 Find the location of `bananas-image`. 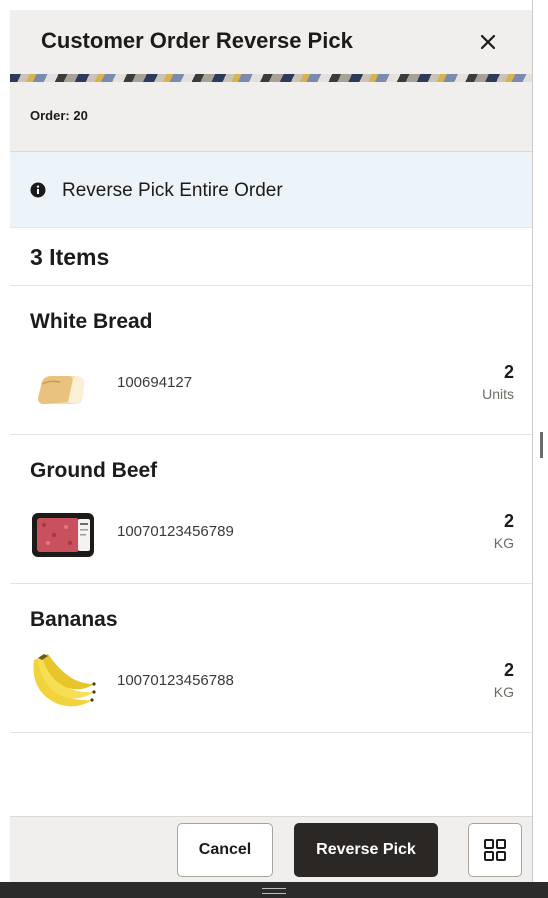

bananas-image is located at coordinates (64, 680).